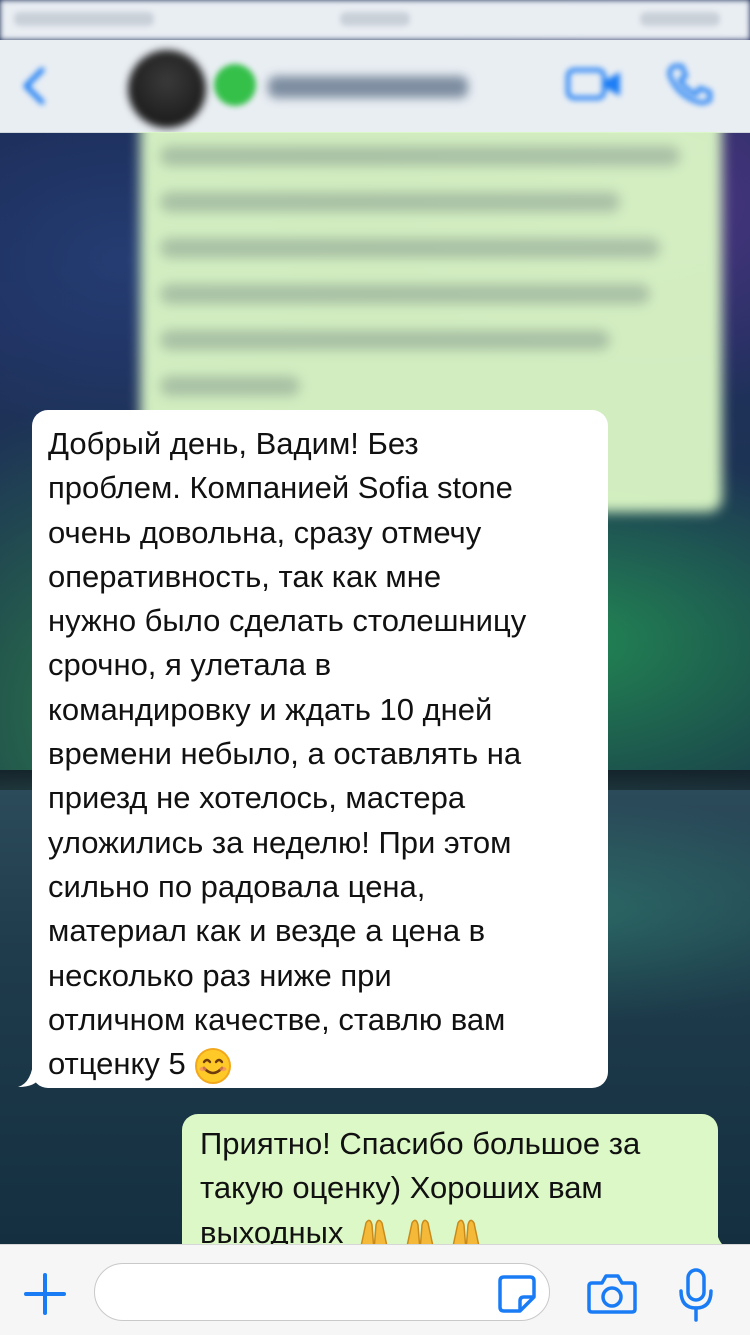 Image resolution: width=750 pixels, height=1335 pixels. What do you see at coordinates (34, 86) in the screenshot?
I see `back-chevron-icon` at bounding box center [34, 86].